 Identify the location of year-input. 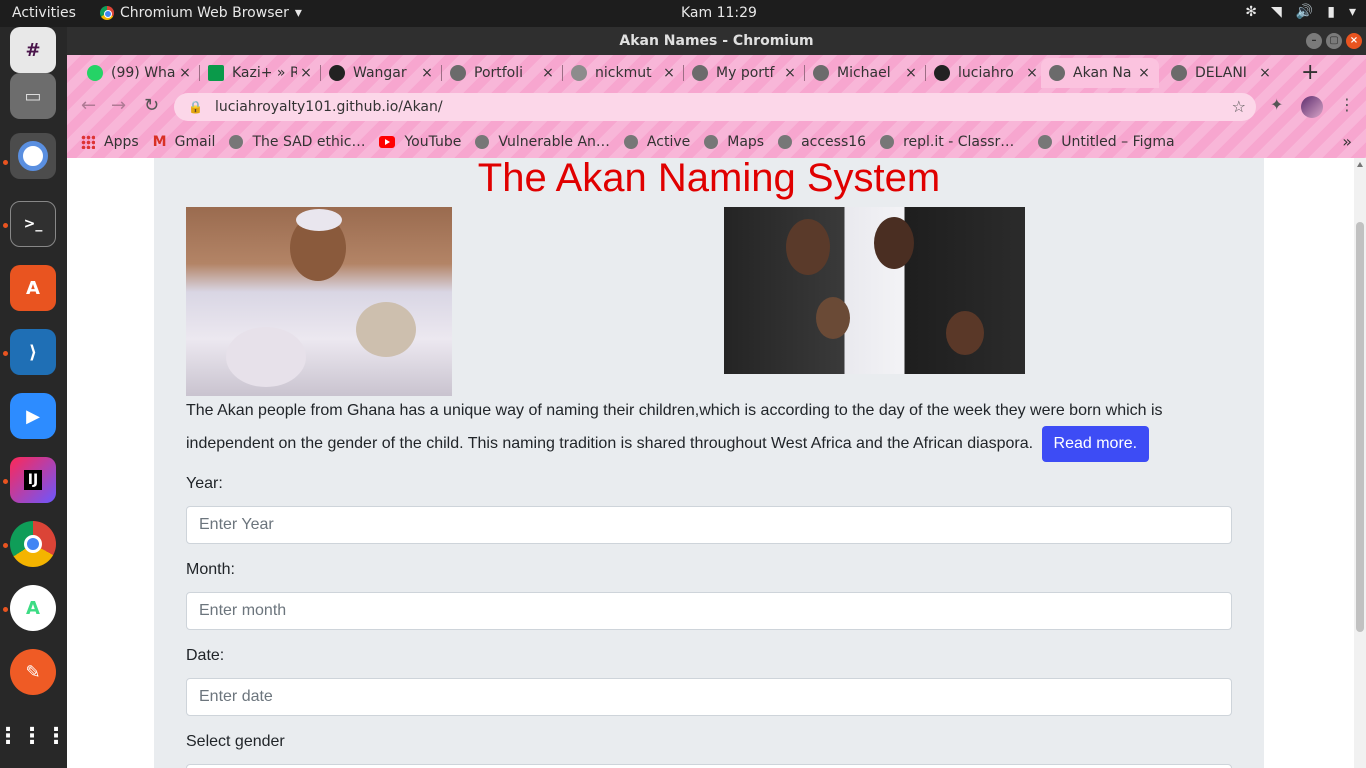
(709, 525).